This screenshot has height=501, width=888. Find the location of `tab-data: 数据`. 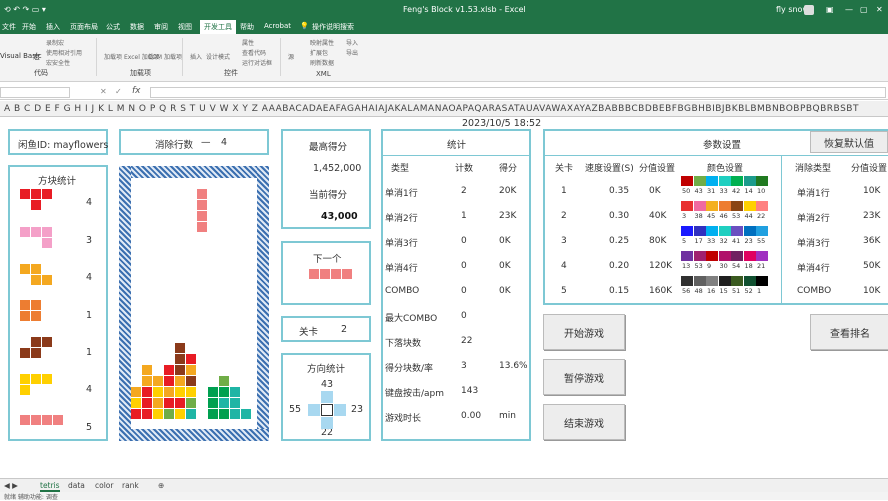

tab-data: 数据 is located at coordinates (137, 27).